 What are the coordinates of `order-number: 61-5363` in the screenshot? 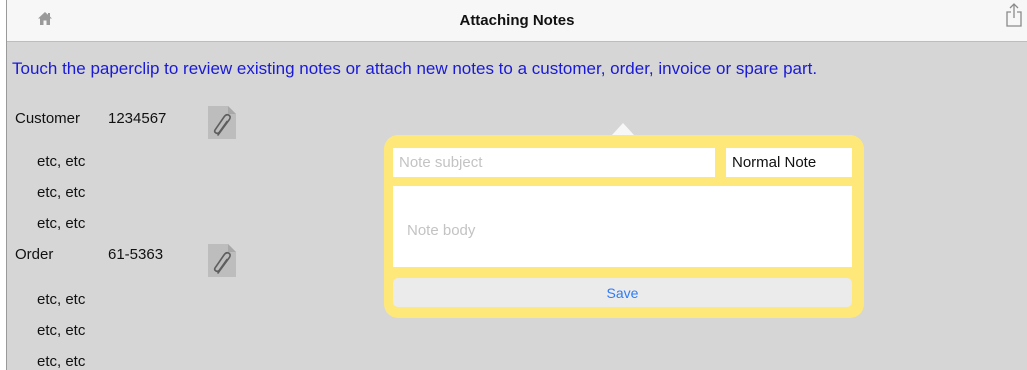 It's located at (136, 254).